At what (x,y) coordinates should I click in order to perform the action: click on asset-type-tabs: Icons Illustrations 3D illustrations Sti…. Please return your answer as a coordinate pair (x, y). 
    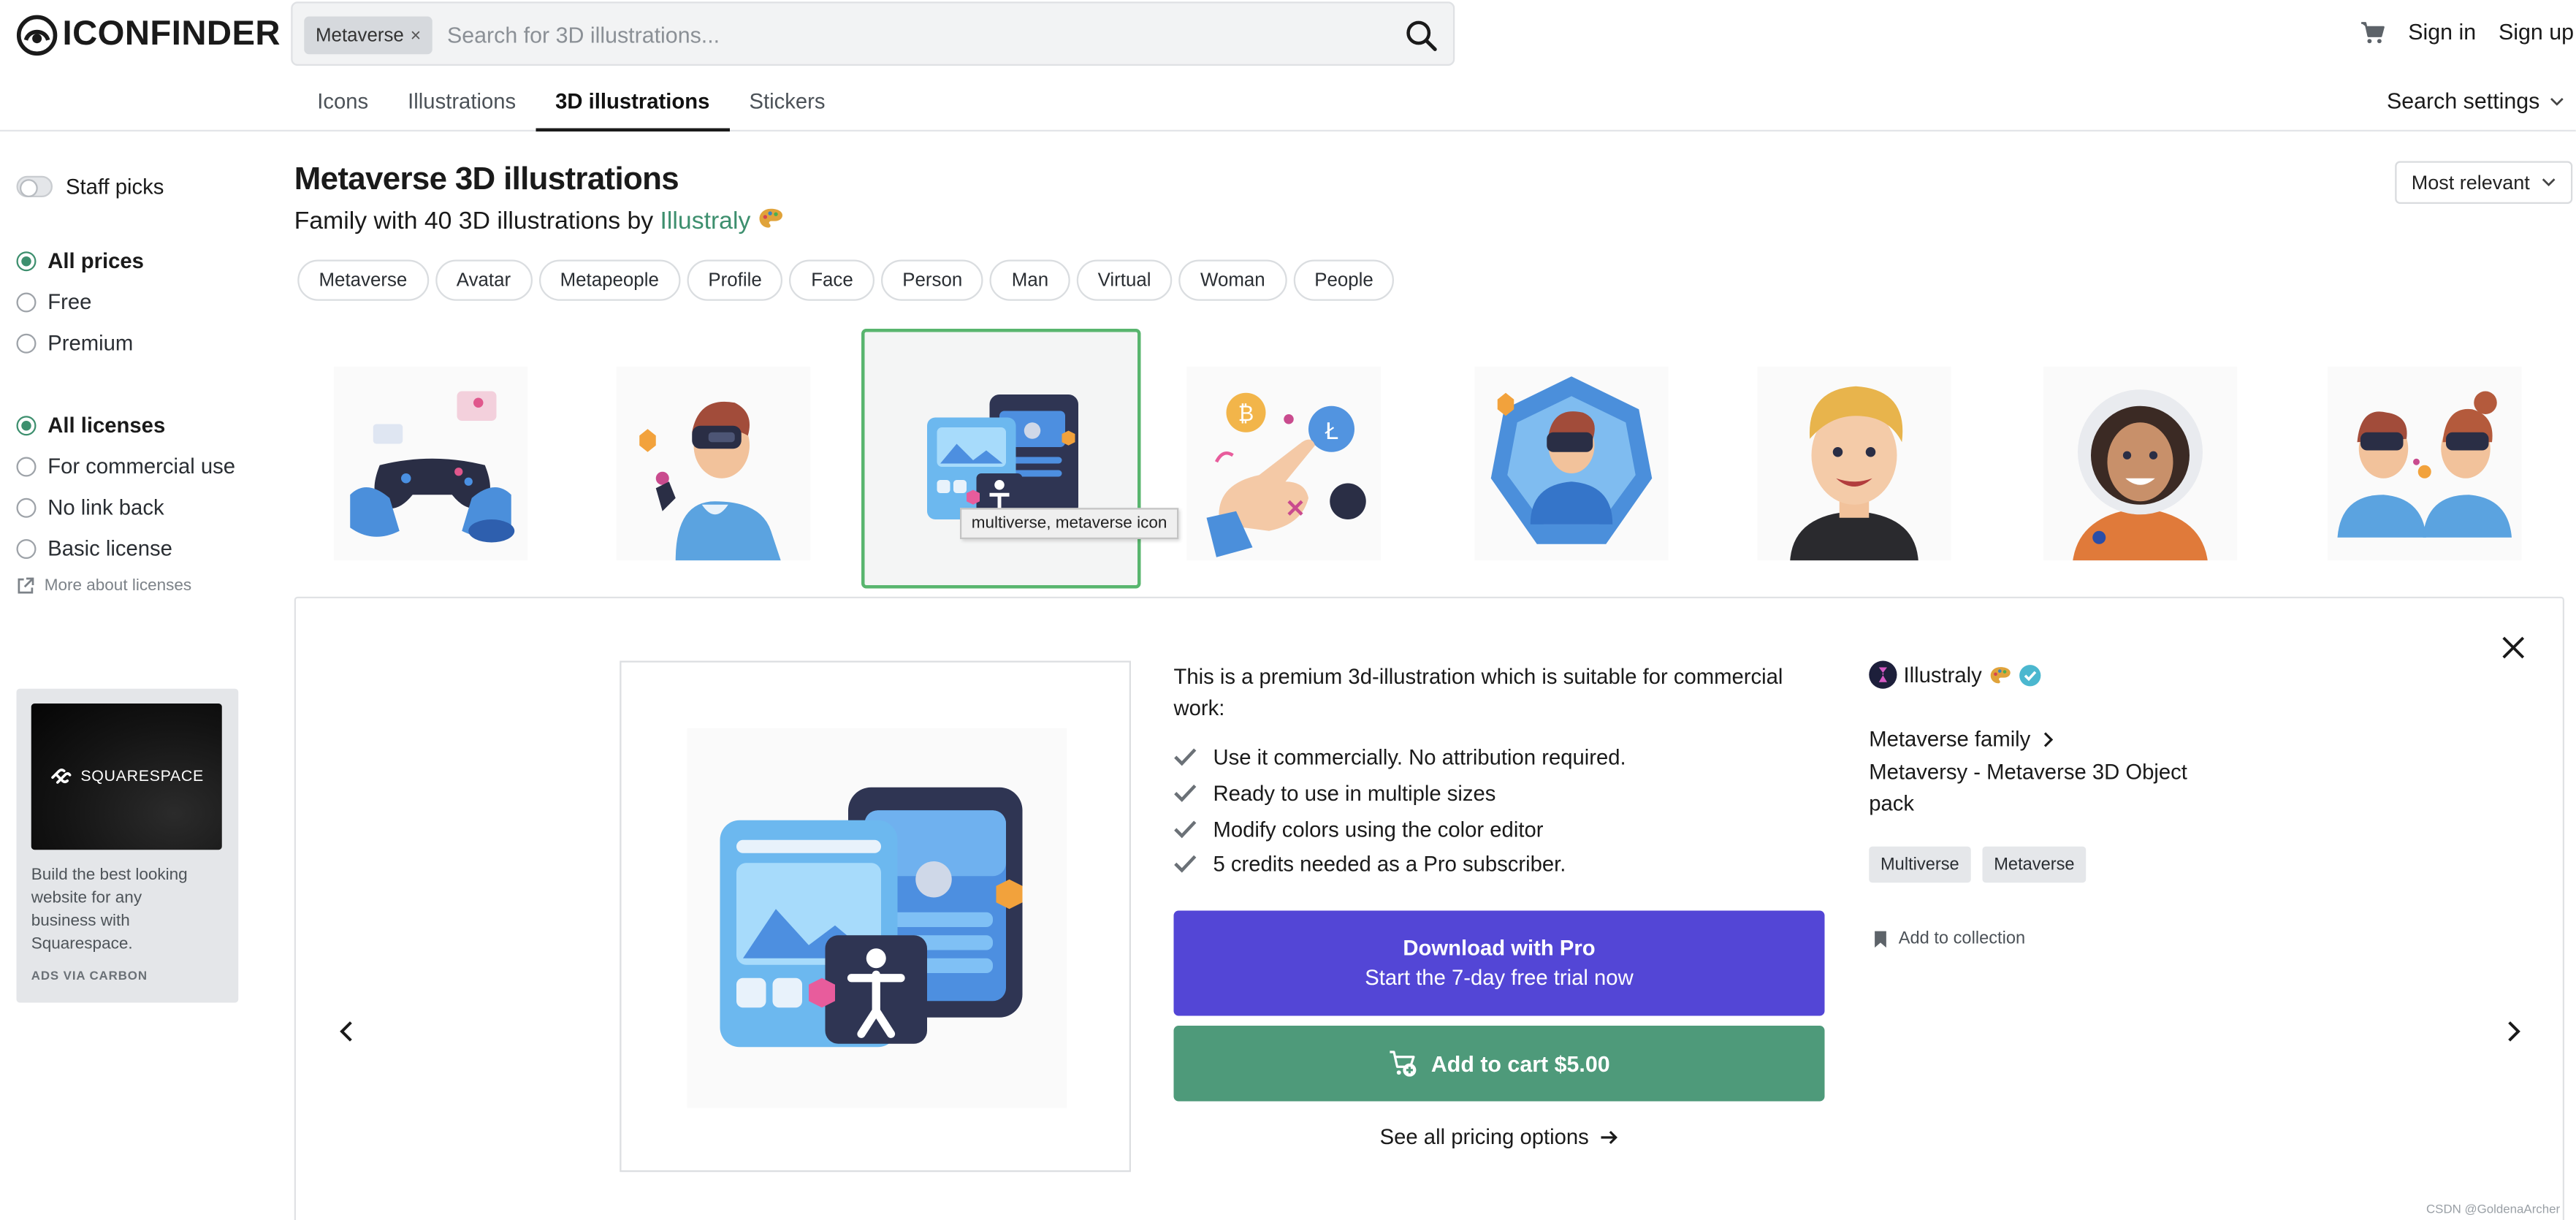
    Looking at the image, I should click on (571, 102).